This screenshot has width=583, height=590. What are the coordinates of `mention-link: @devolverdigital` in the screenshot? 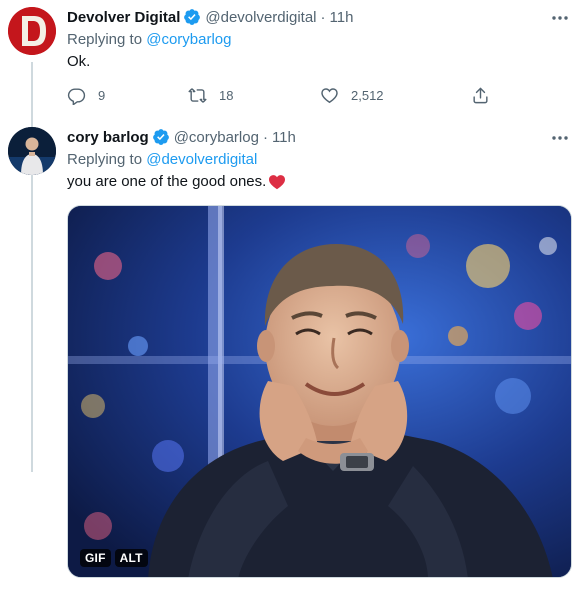 It's located at (201, 159).